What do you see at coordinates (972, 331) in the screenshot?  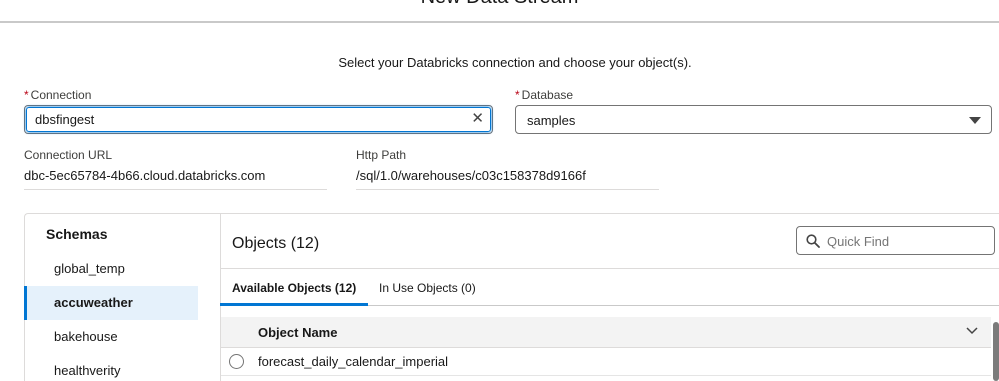 I see `chevron-down-icon` at bounding box center [972, 331].